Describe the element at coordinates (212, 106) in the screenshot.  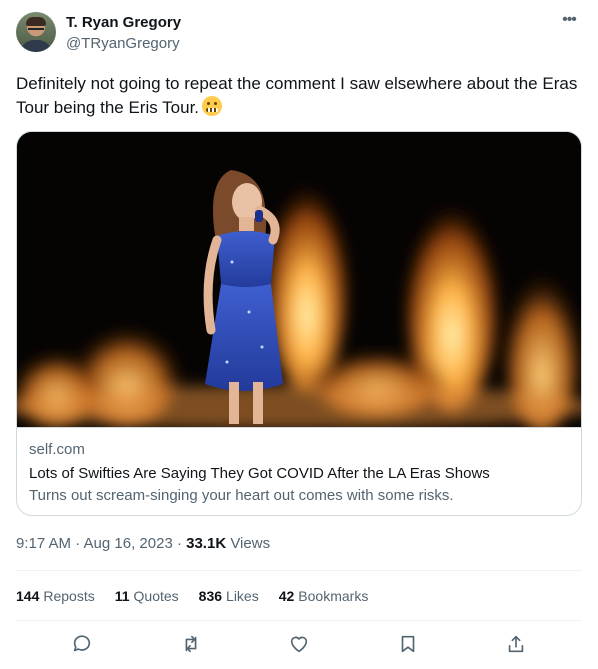
I see `grimacing-face-emoji` at that location.